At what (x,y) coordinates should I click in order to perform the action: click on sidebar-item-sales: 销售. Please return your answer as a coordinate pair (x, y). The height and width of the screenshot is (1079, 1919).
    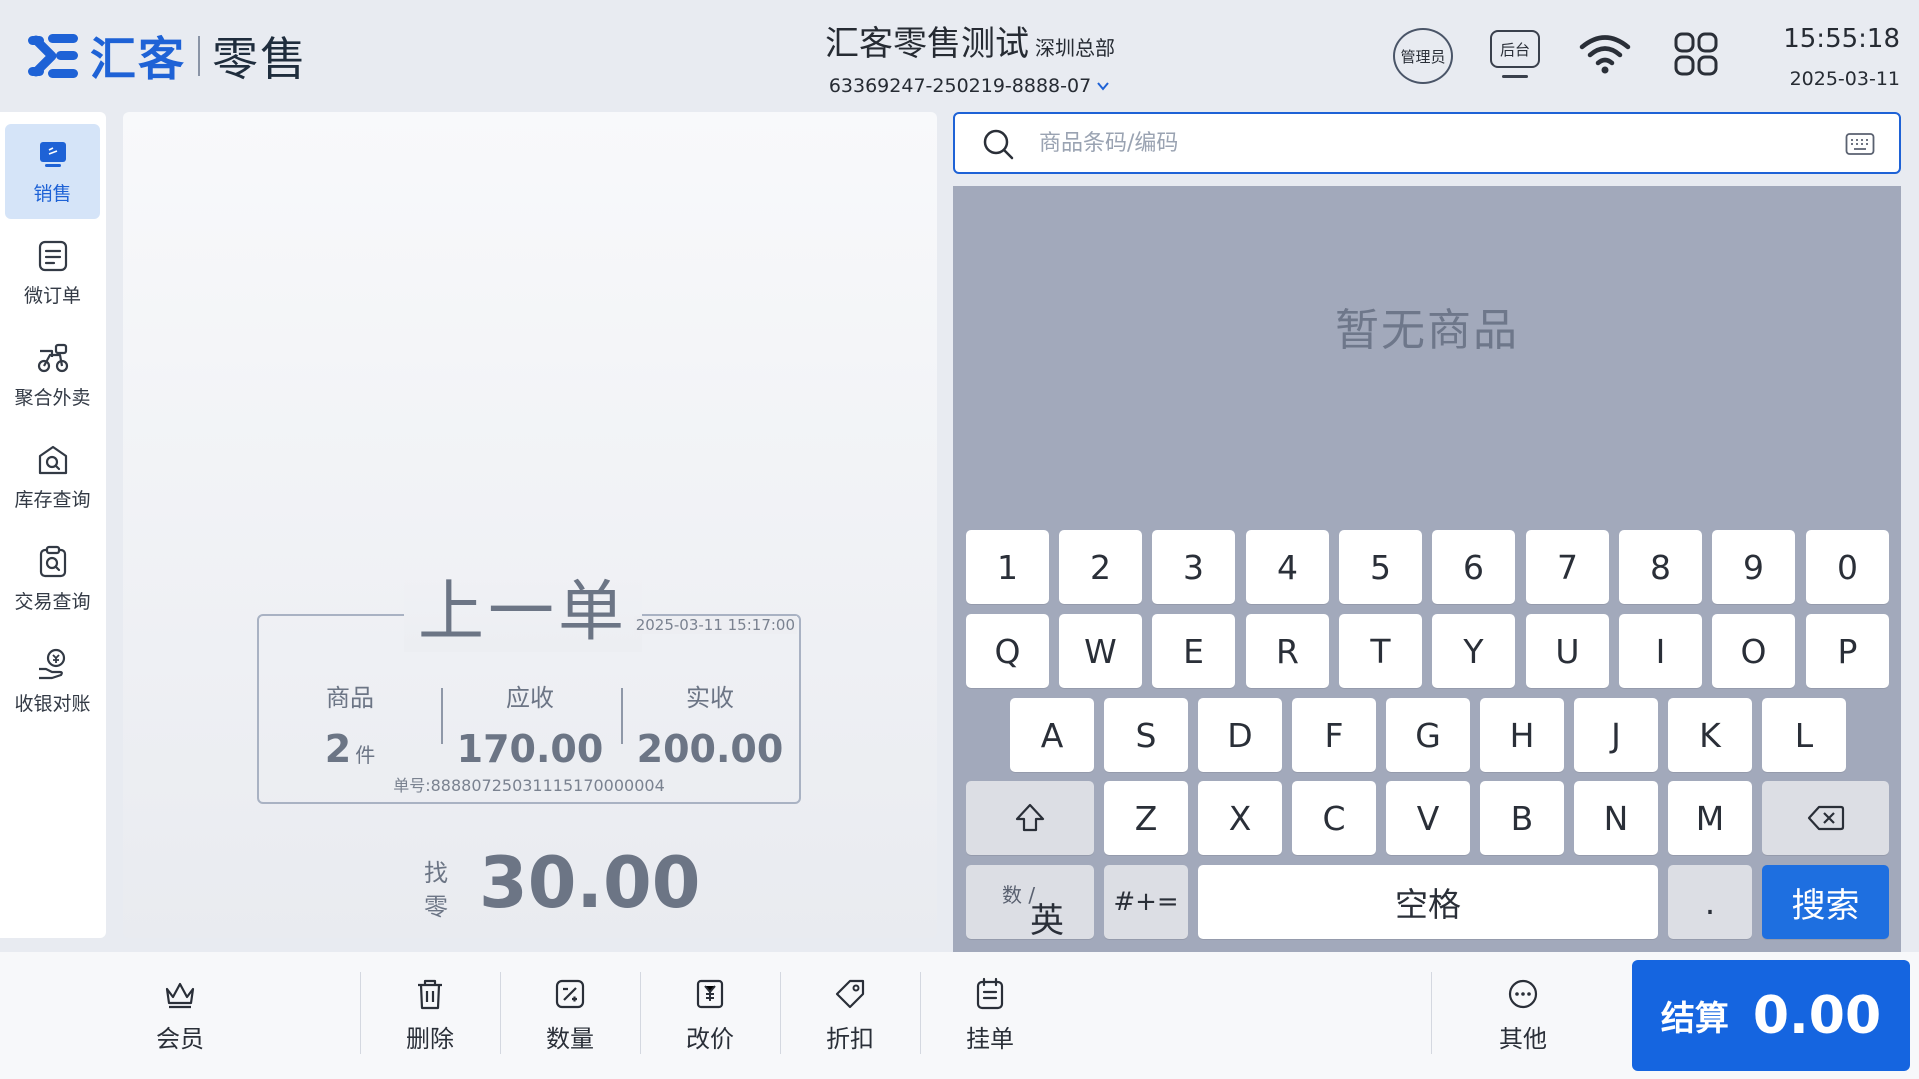
    Looking at the image, I should click on (52, 171).